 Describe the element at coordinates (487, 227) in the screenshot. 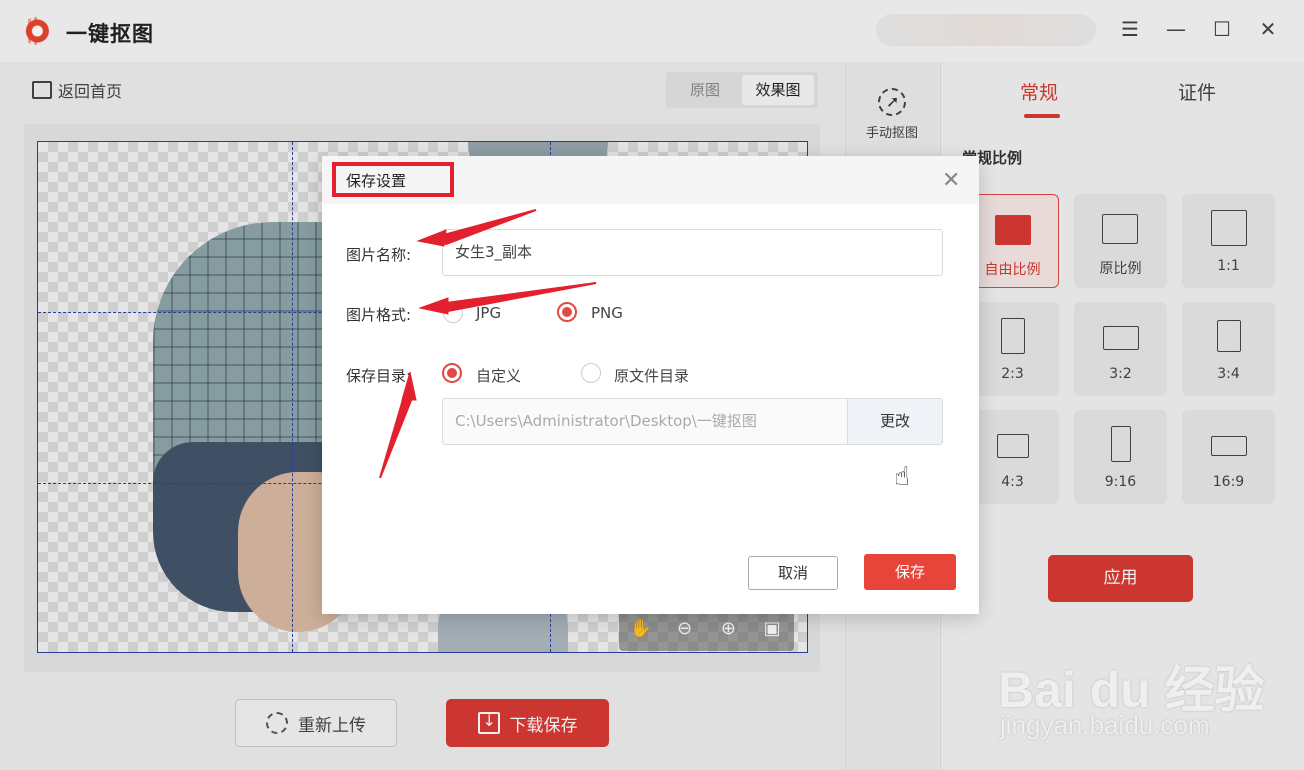

I see `arrow-to-name` at that location.